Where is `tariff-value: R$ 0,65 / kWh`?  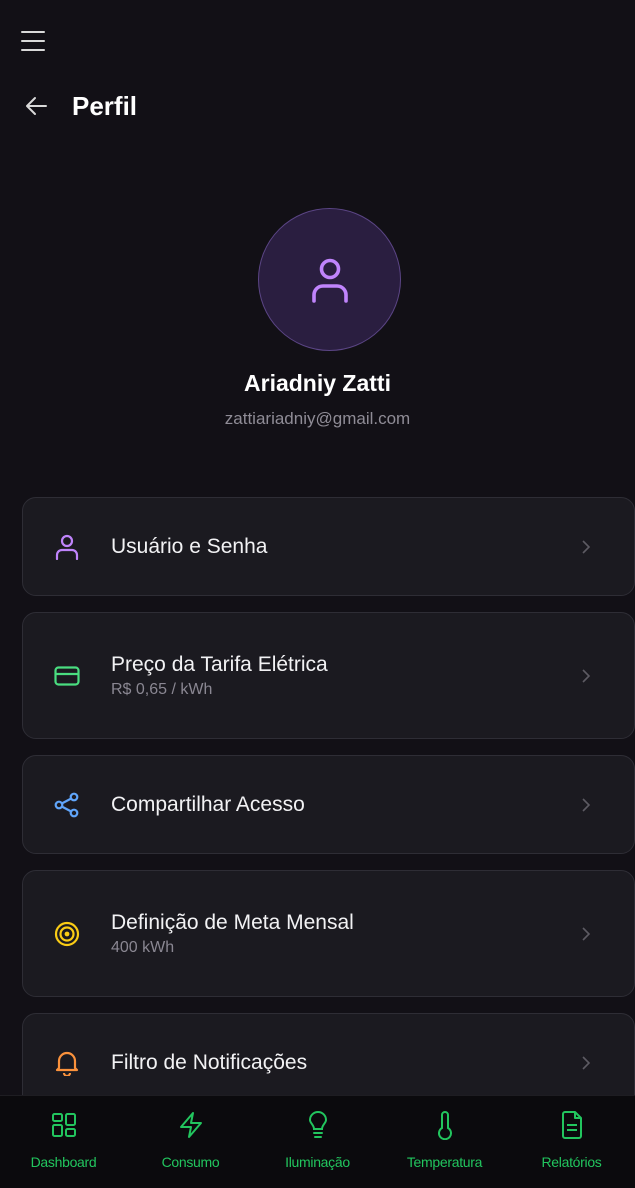 tariff-value: R$ 0,65 / kWh is located at coordinates (162, 689).